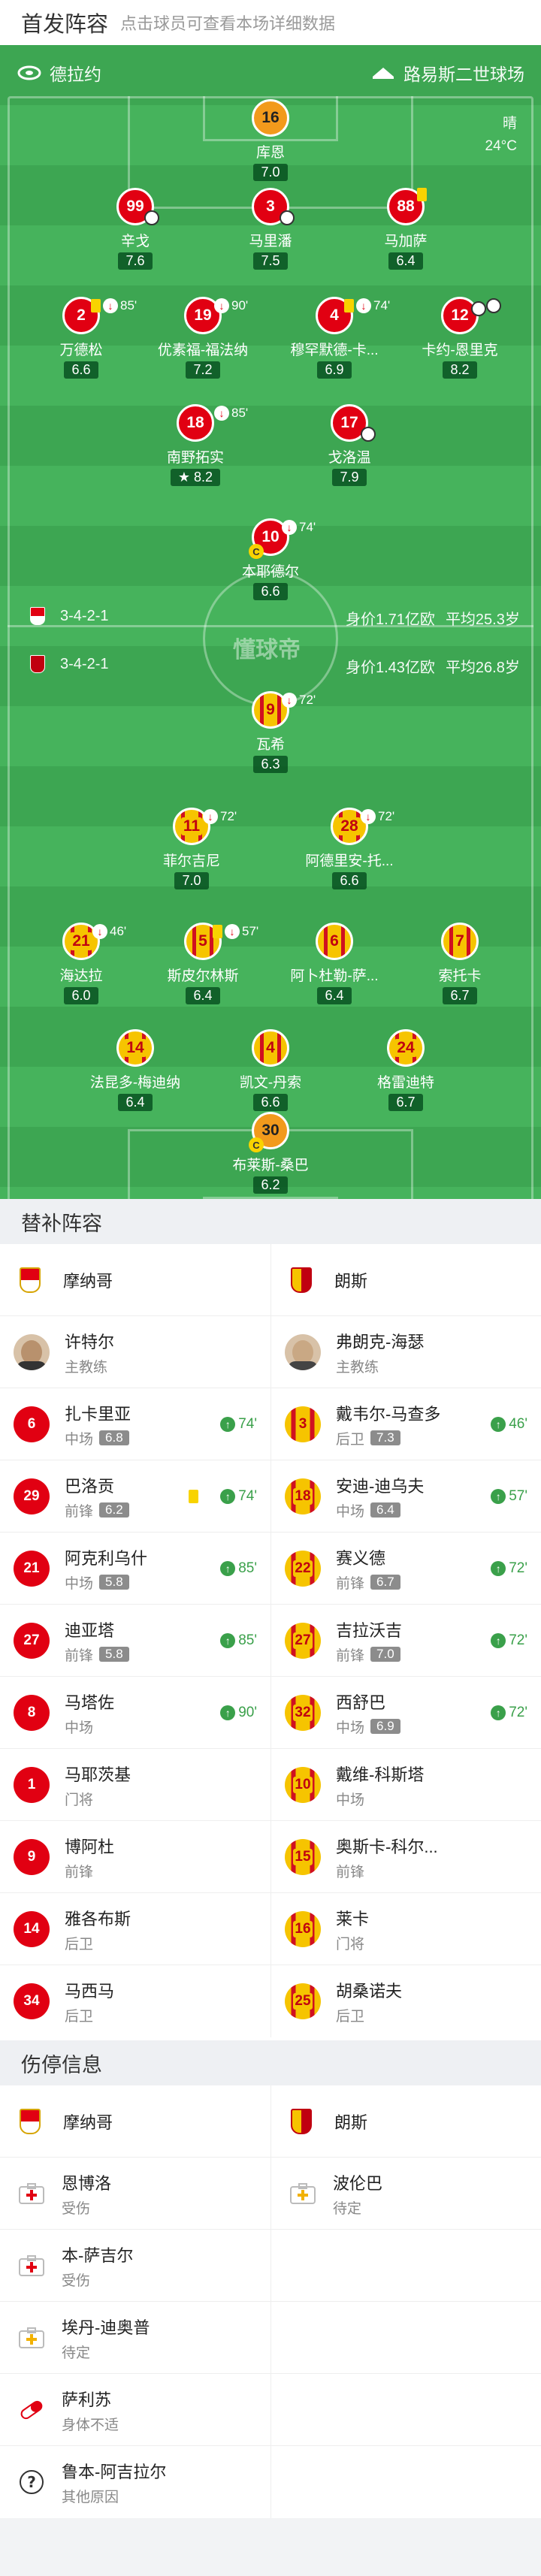  Describe the element at coordinates (129, 305) in the screenshot. I see `sub-minute: 85'` at that location.